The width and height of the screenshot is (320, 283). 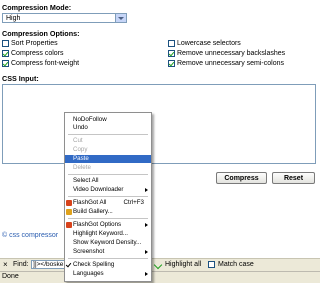 I want to click on compress-colors-checkbox, so click(x=5, y=53).